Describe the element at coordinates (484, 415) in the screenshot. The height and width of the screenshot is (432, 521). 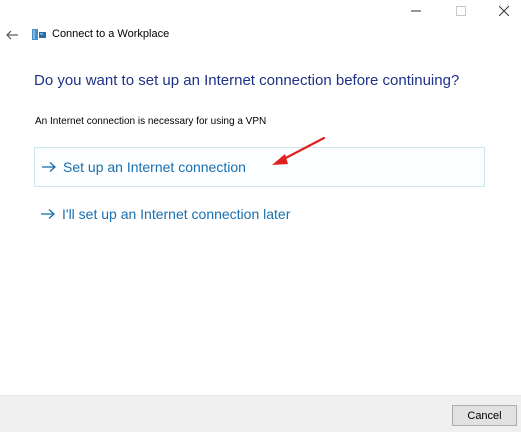
I see `cancel-button: Cancel` at that location.